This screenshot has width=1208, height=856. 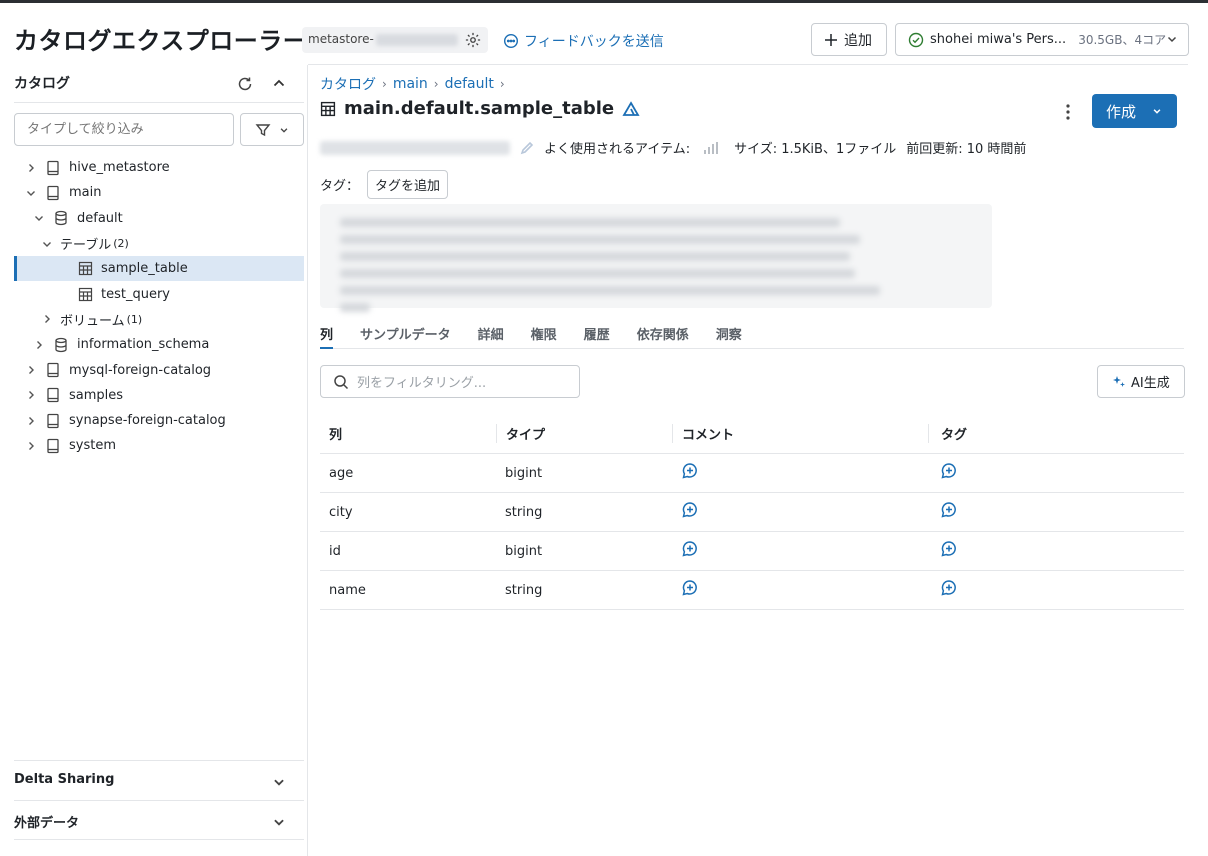 What do you see at coordinates (159, 319) in the screenshot?
I see `tree-item-volumes: ボリューム (1)` at bounding box center [159, 319].